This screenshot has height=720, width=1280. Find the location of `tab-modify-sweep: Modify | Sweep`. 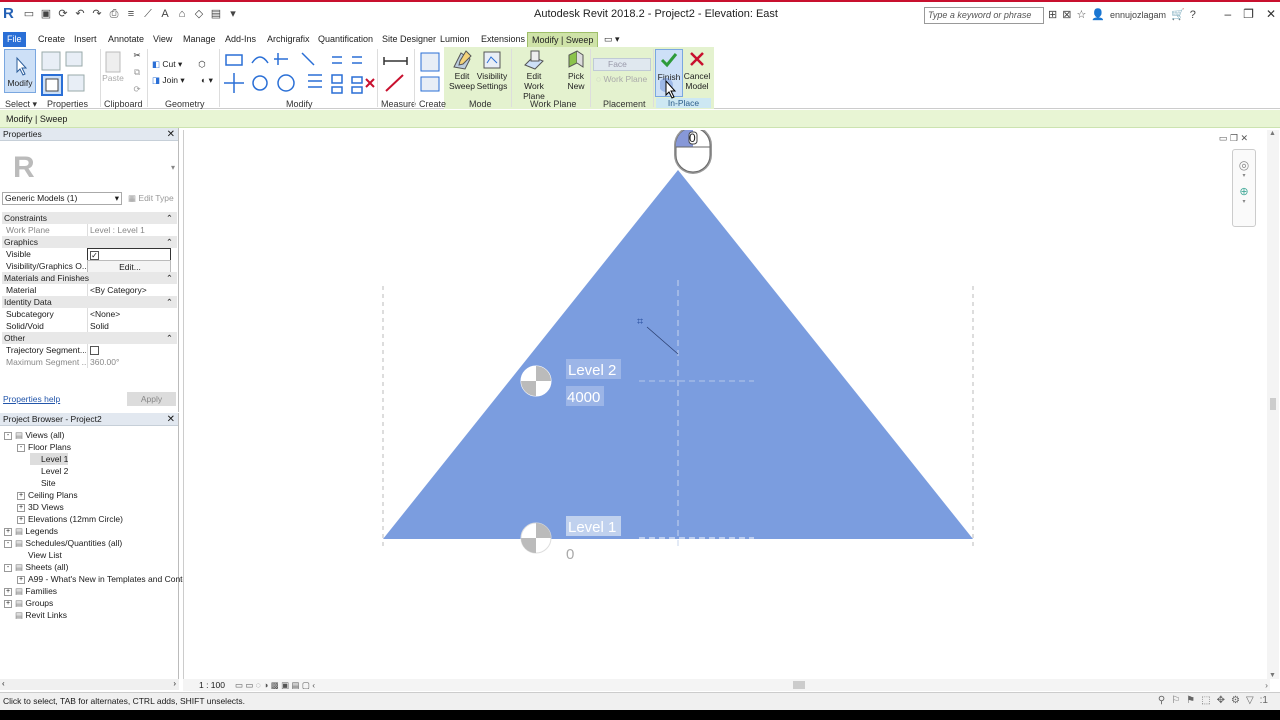

tab-modify-sweep: Modify | Sweep is located at coordinates (563, 39).